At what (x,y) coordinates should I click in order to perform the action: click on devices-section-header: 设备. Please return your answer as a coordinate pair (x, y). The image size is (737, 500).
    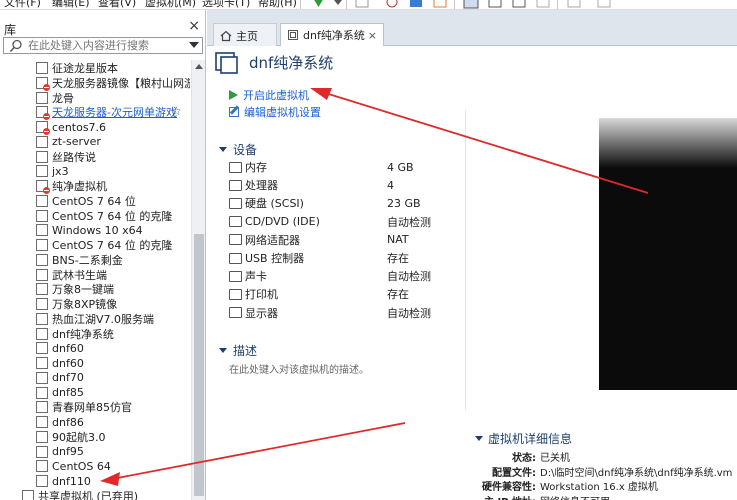
    Looking at the image, I should click on (238, 149).